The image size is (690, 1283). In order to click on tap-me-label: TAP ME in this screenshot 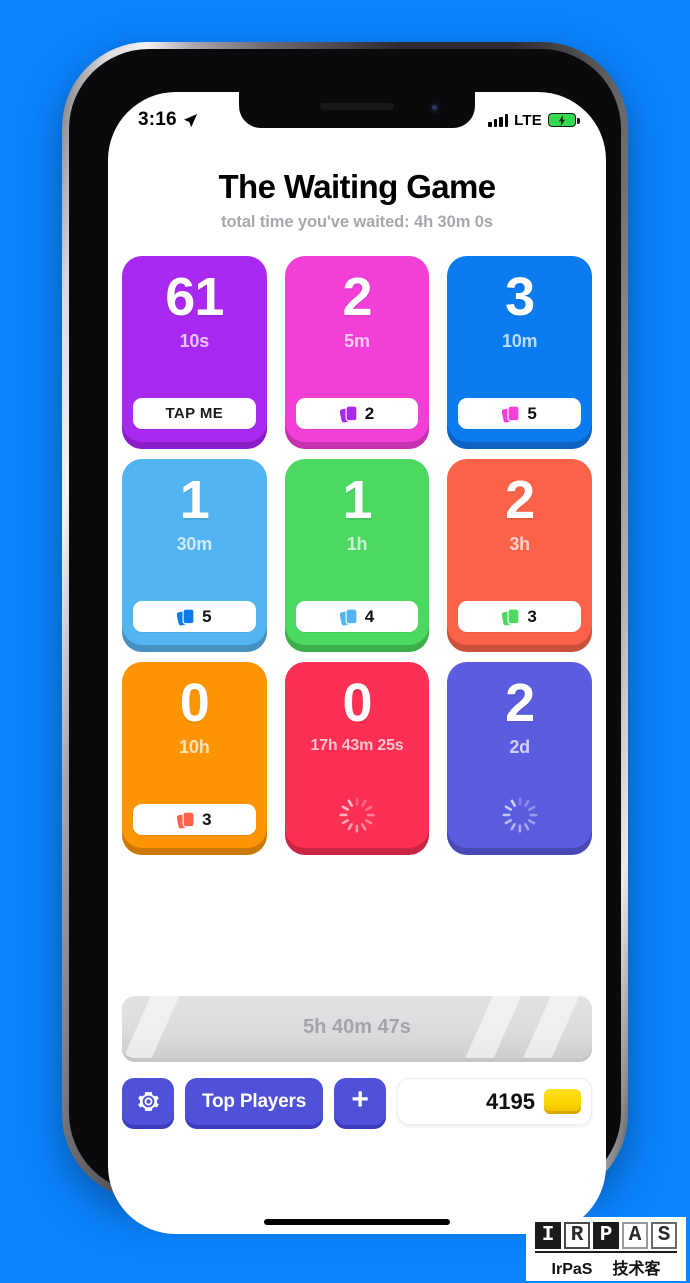, I will do `click(194, 413)`.